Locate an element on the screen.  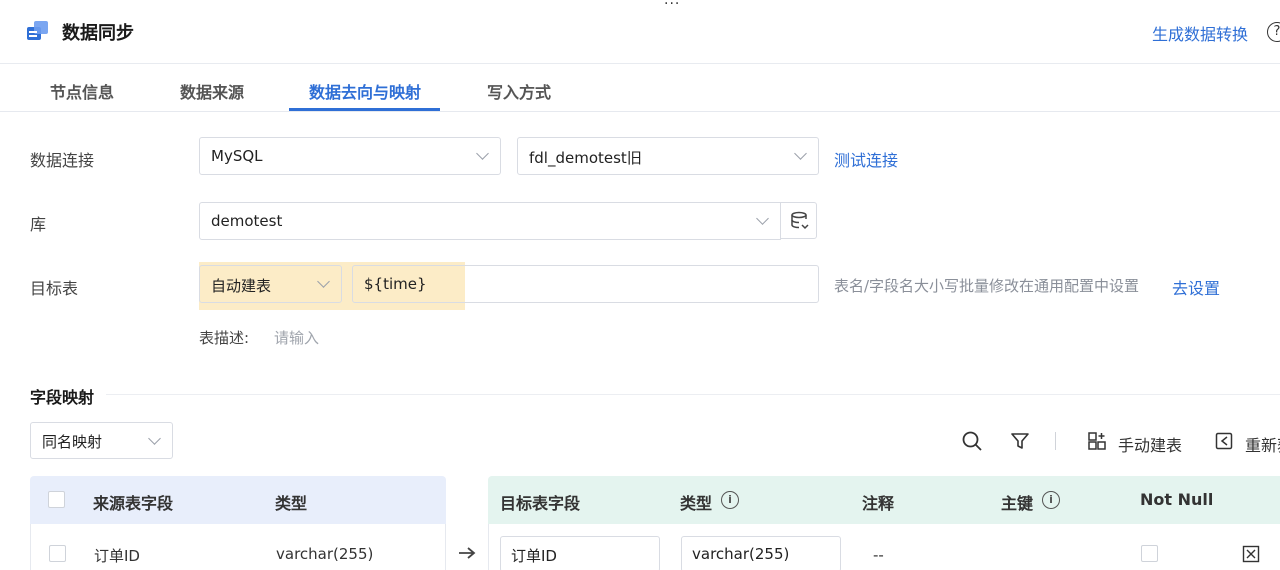
database-label: 库 is located at coordinates (38, 224).